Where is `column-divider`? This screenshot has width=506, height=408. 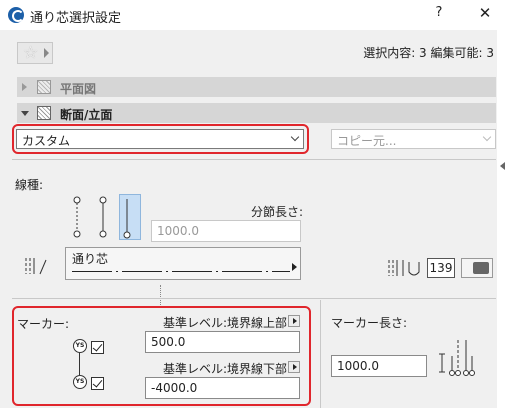 column-divider is located at coordinates (320, 354).